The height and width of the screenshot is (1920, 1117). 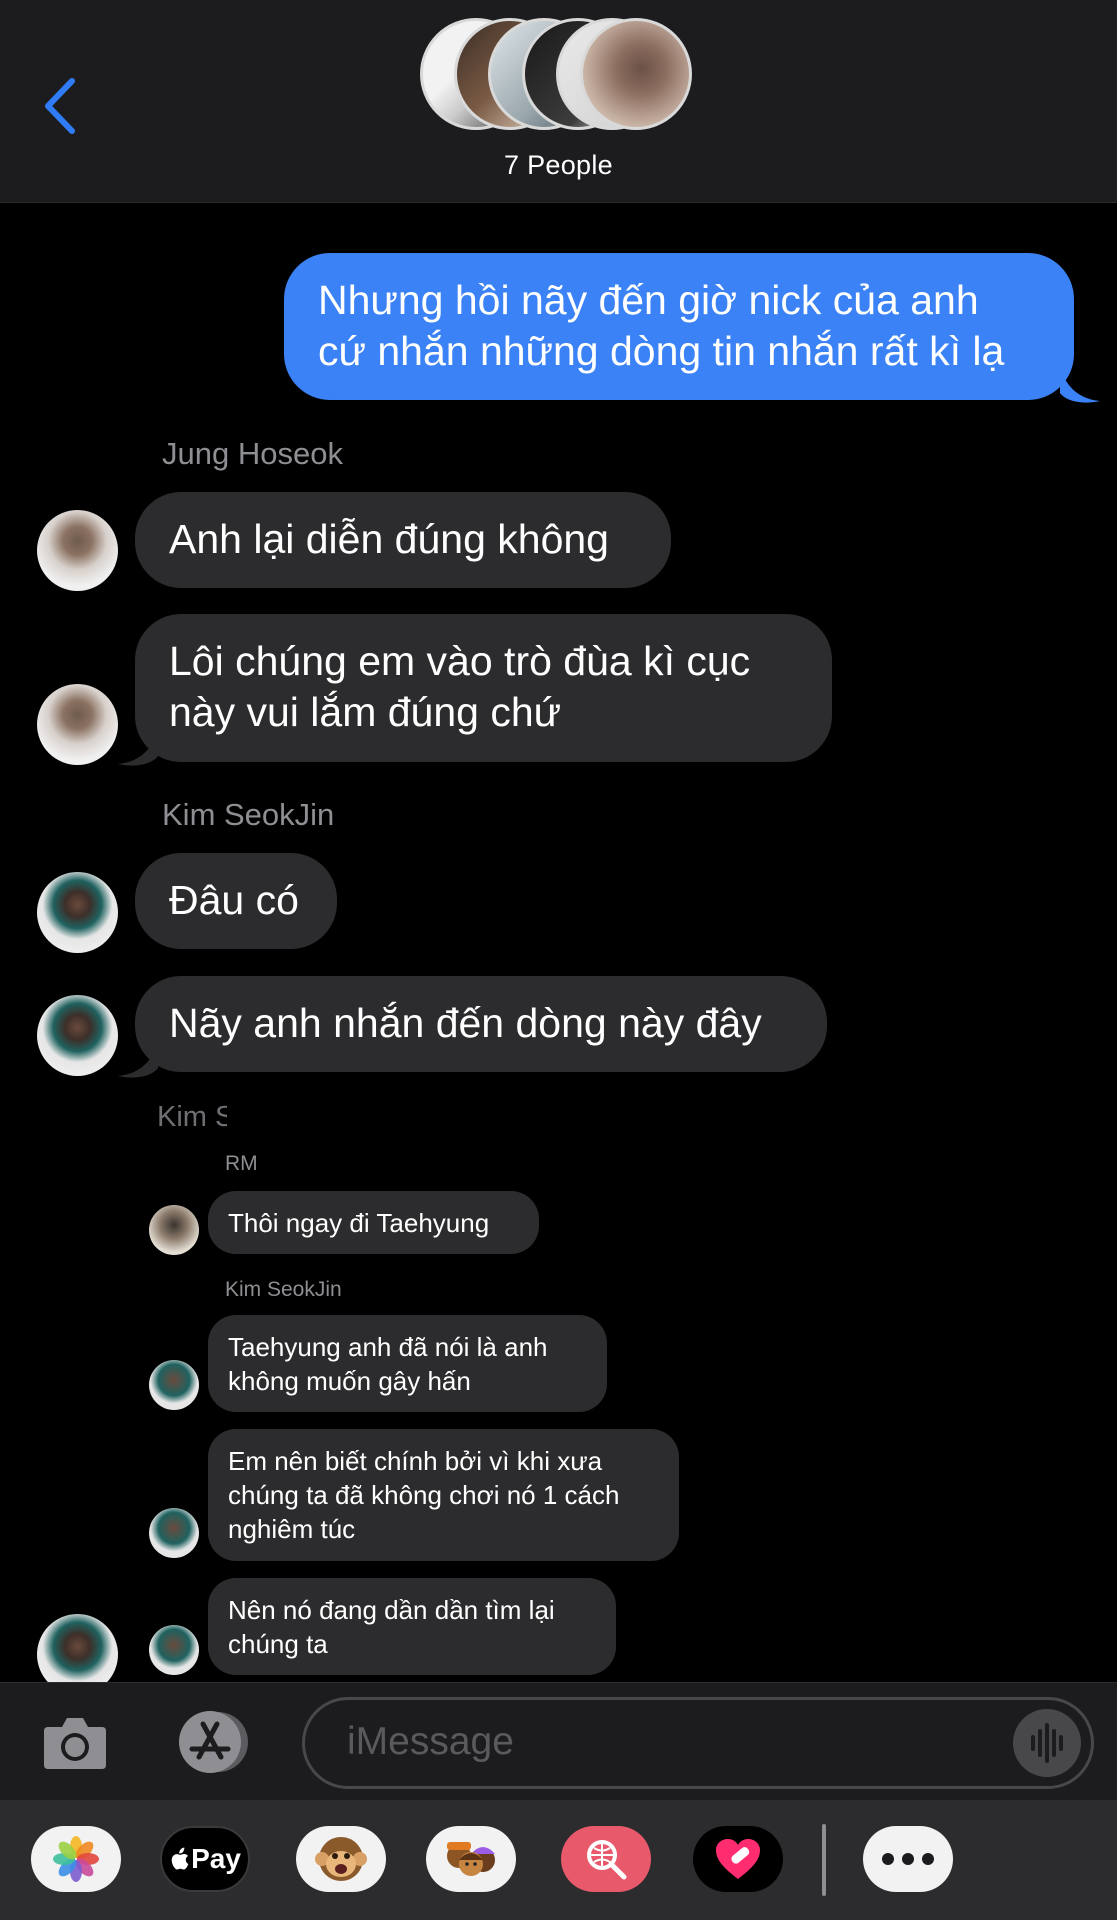 I want to click on memoji-button, so click(x=471, y=1859).